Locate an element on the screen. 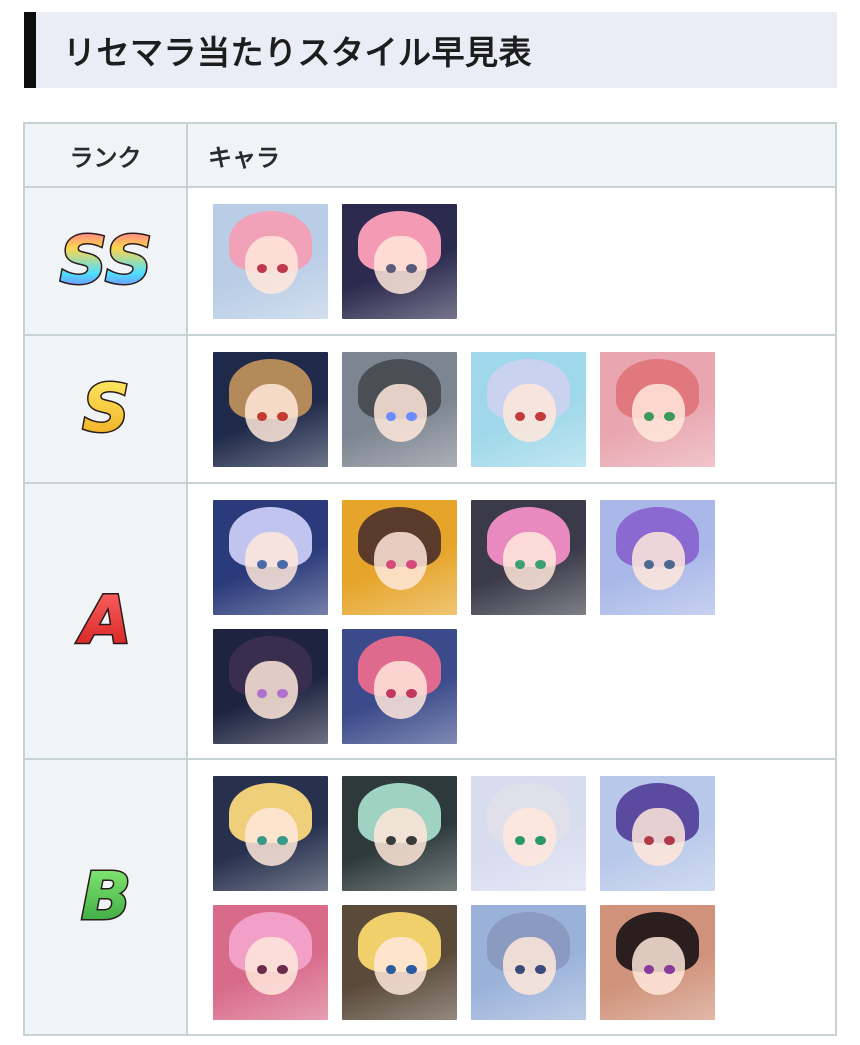 This screenshot has width=860, height=1045. rank-label: S is located at coordinates (106, 408).